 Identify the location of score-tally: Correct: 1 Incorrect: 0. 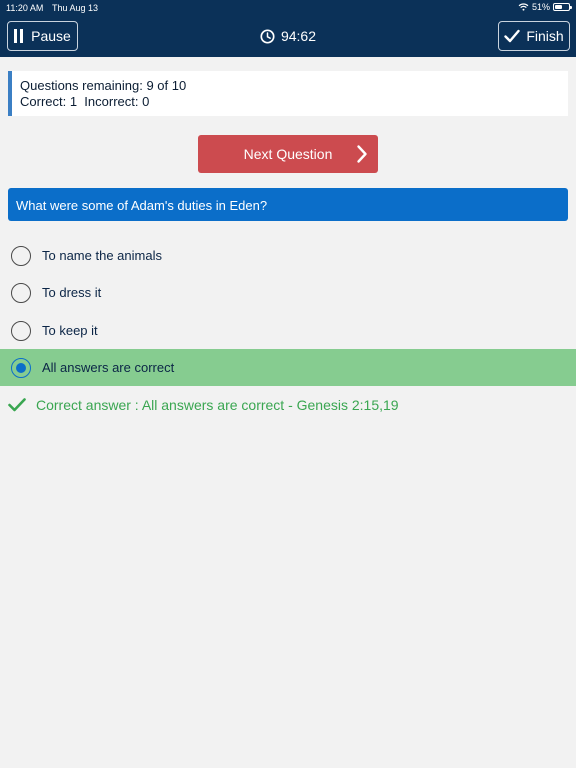
(85, 101).